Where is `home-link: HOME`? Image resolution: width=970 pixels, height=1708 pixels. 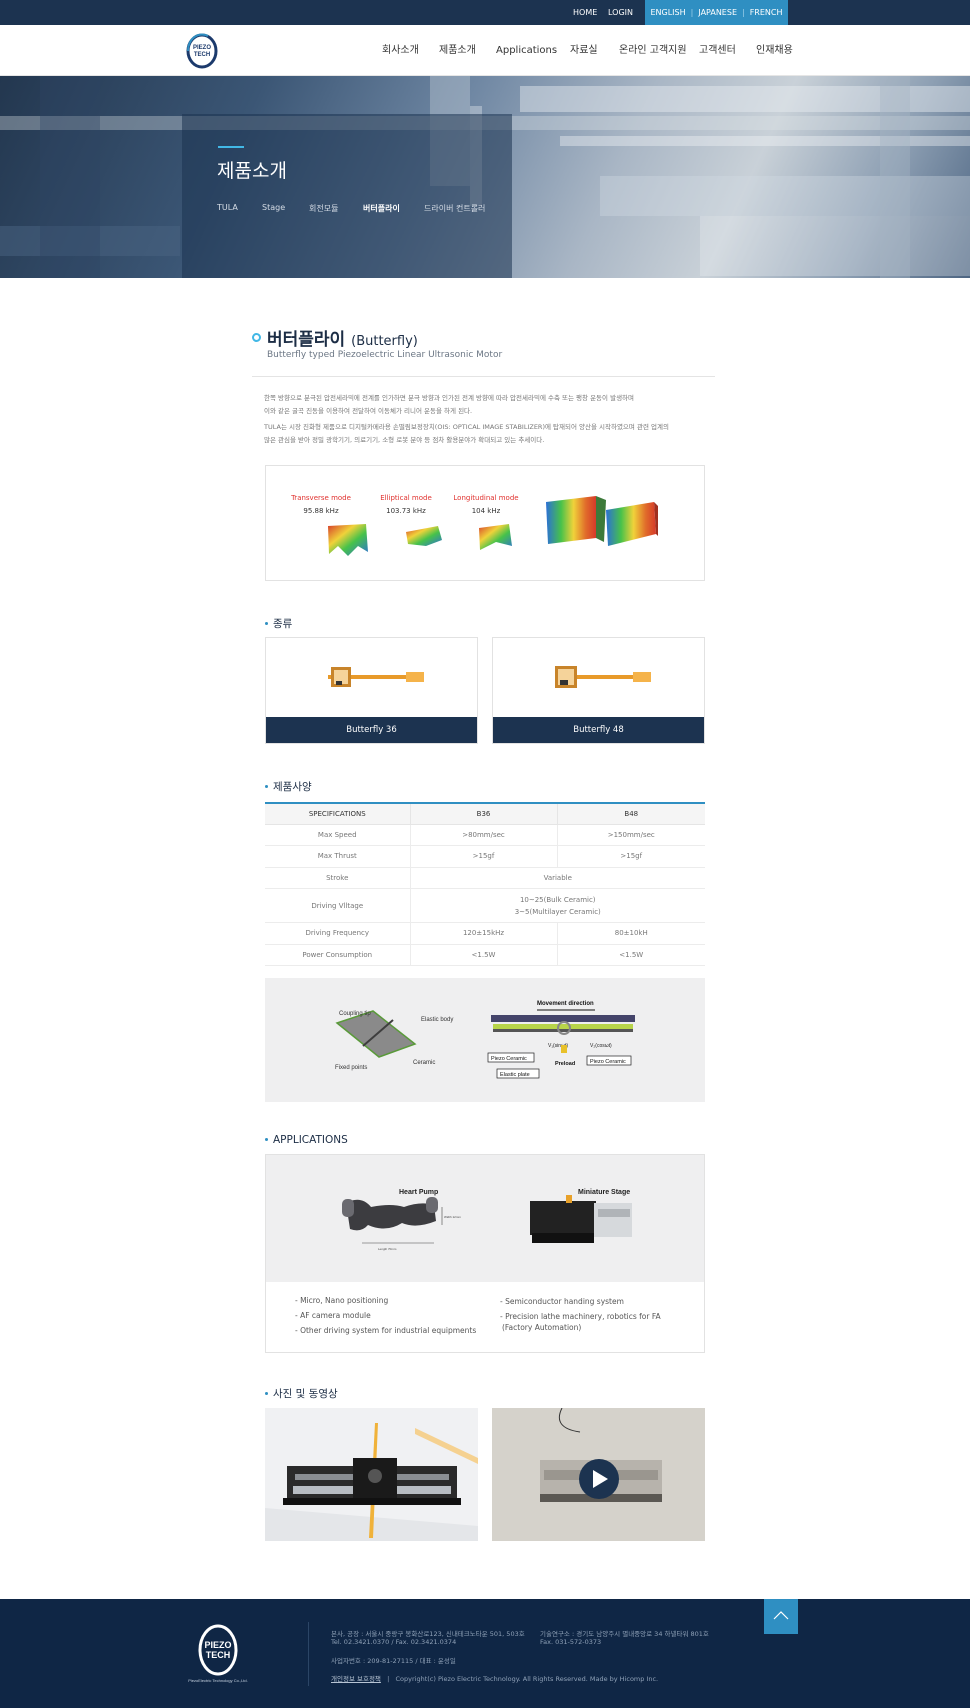
home-link: HOME is located at coordinates (585, 12).